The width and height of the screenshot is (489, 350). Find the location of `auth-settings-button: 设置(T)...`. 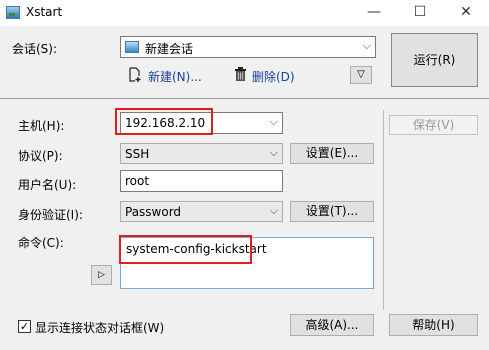

auth-settings-button: 设置(T)... is located at coordinates (332, 211).